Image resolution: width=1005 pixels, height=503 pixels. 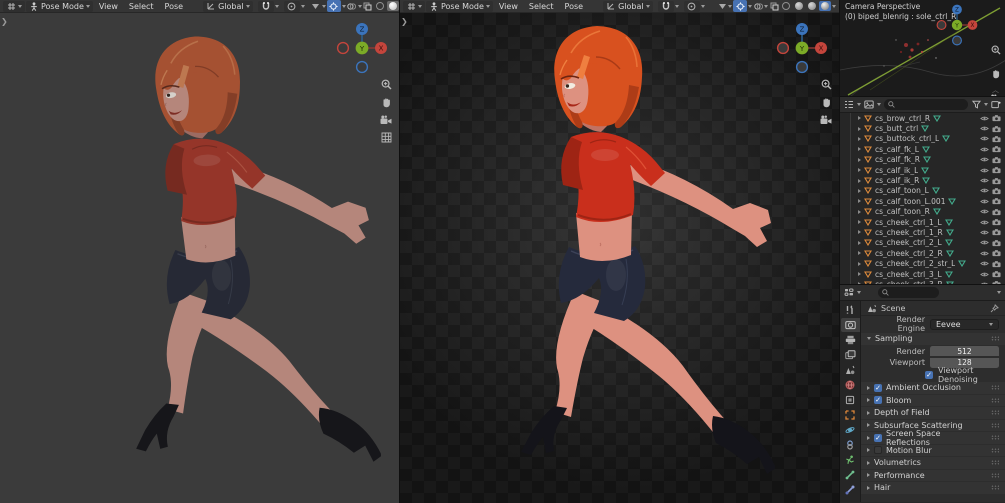 I want to click on outliner-row: cs_calf_ik_L, so click(x=922, y=170).